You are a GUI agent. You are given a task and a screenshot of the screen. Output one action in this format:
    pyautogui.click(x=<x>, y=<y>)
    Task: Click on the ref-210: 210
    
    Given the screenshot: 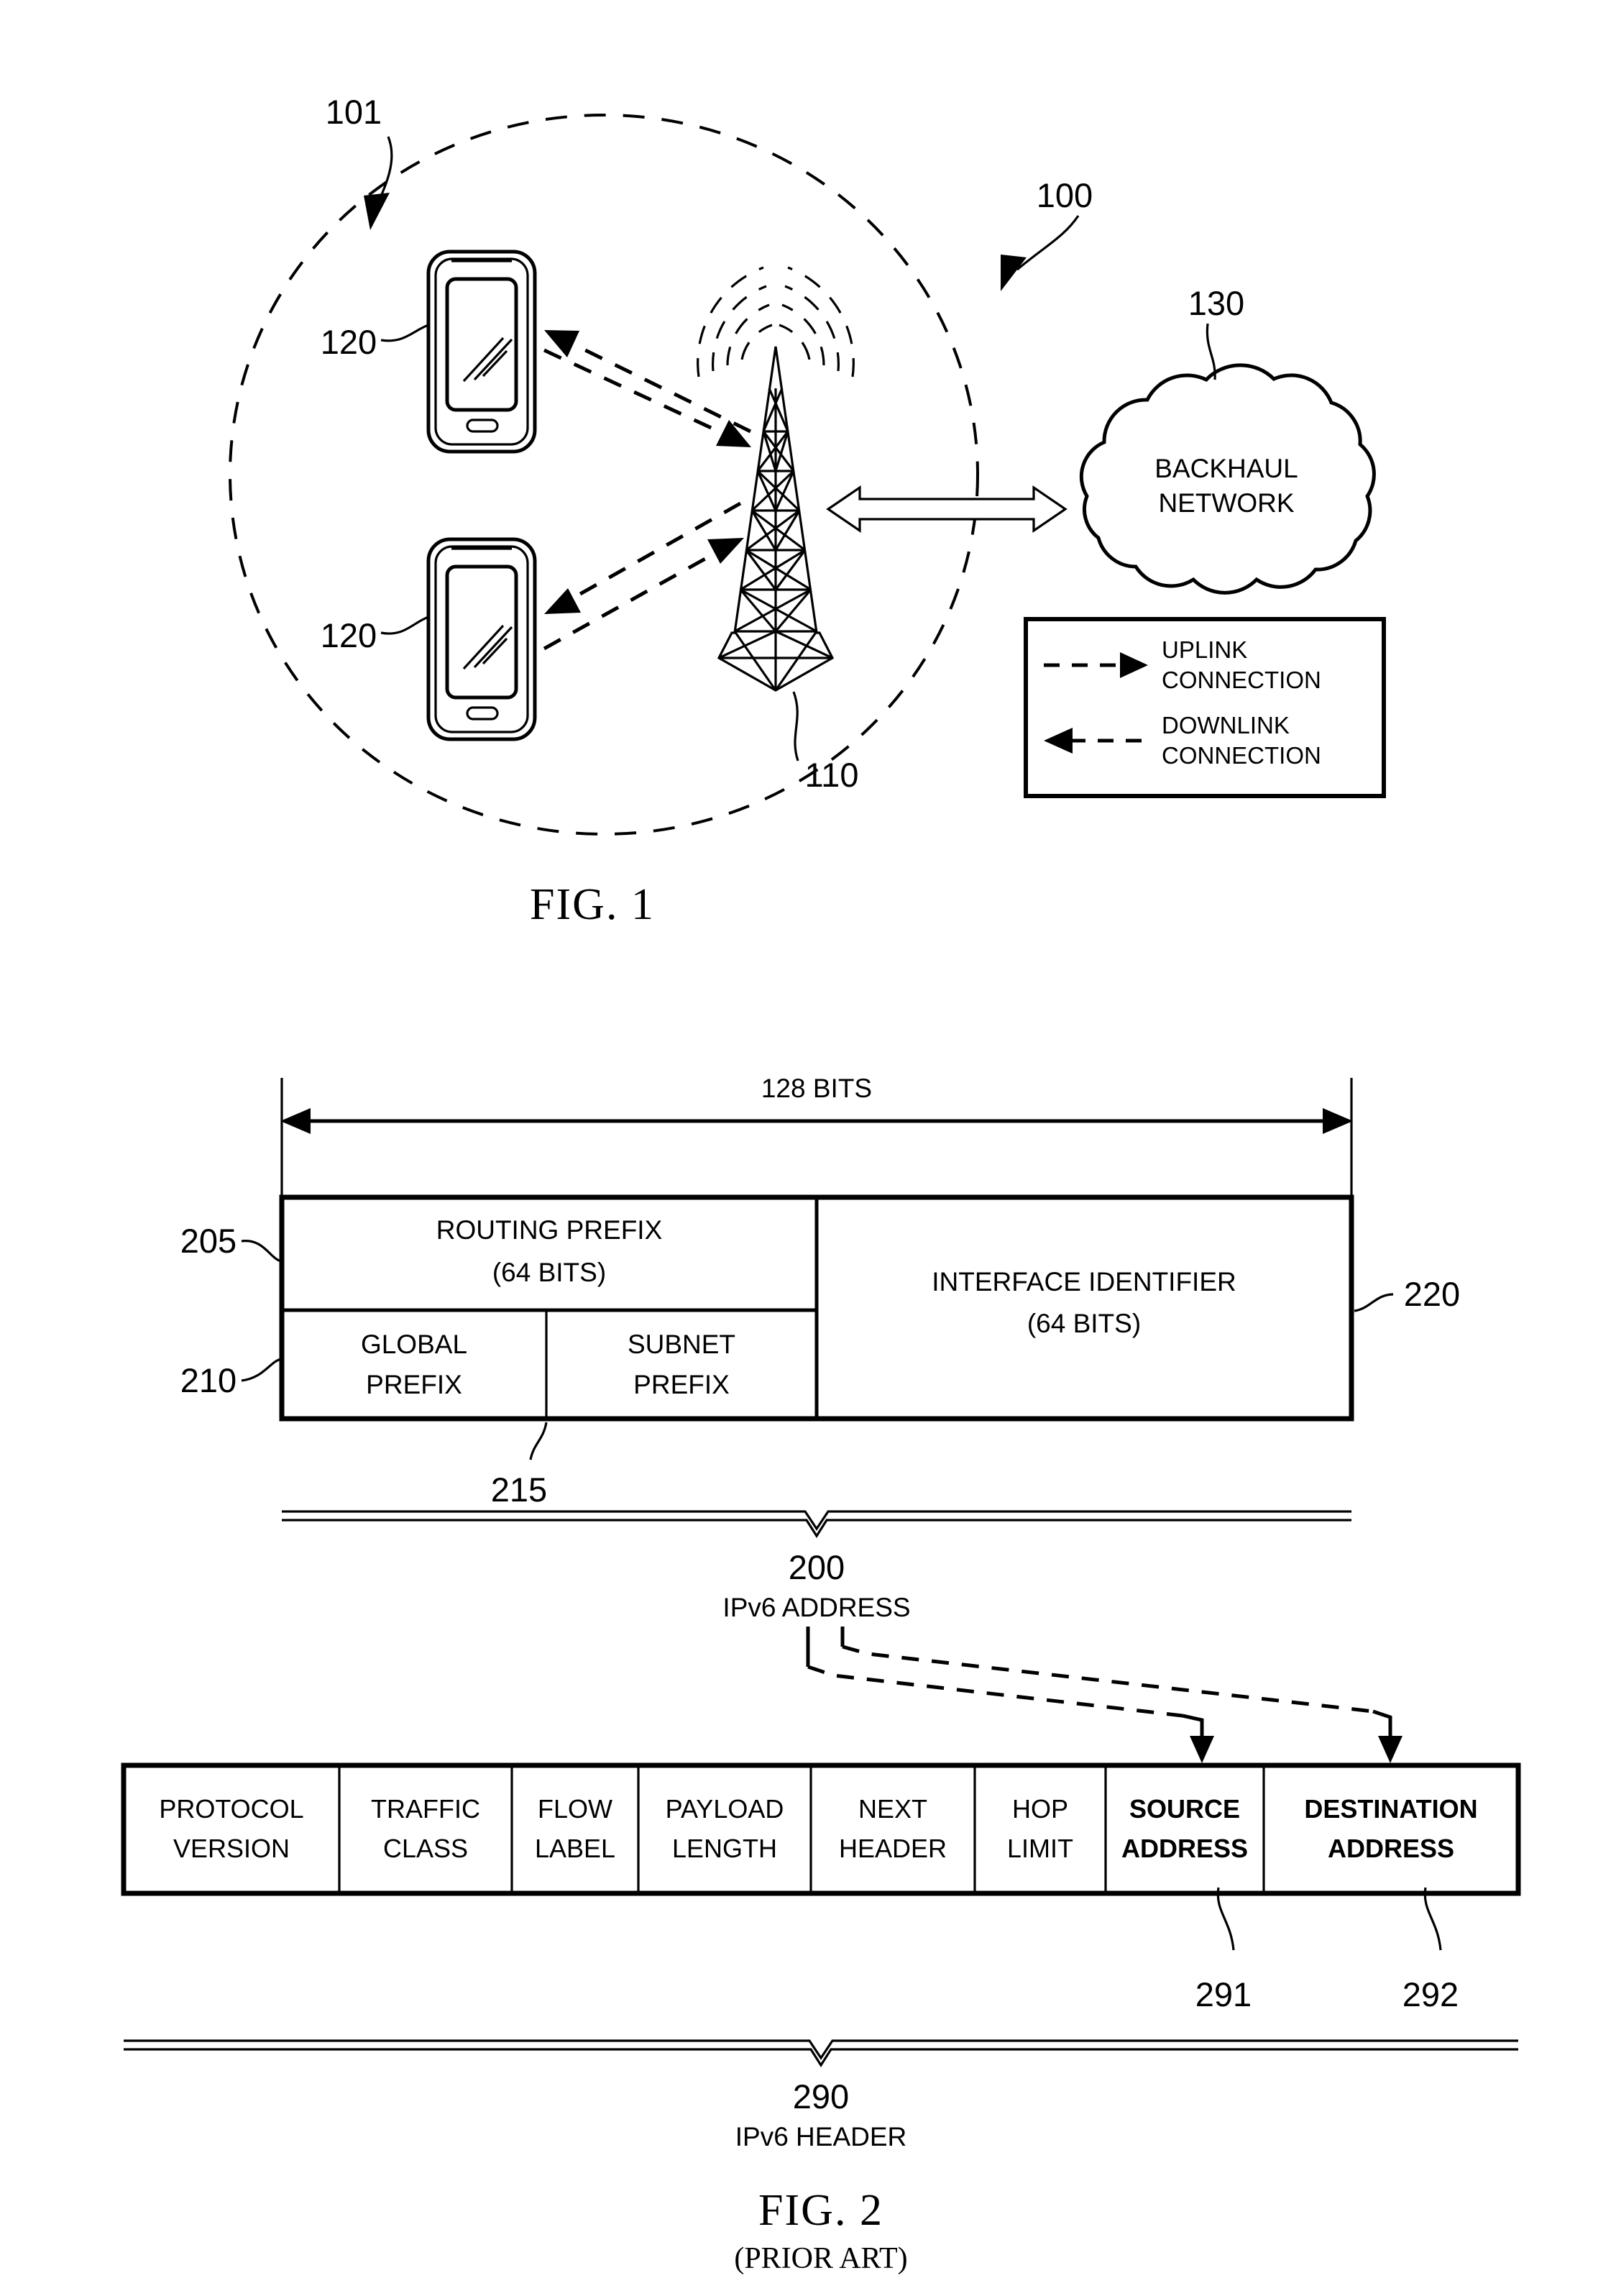 What is the action you would take?
    pyautogui.click(x=208, y=1380)
    